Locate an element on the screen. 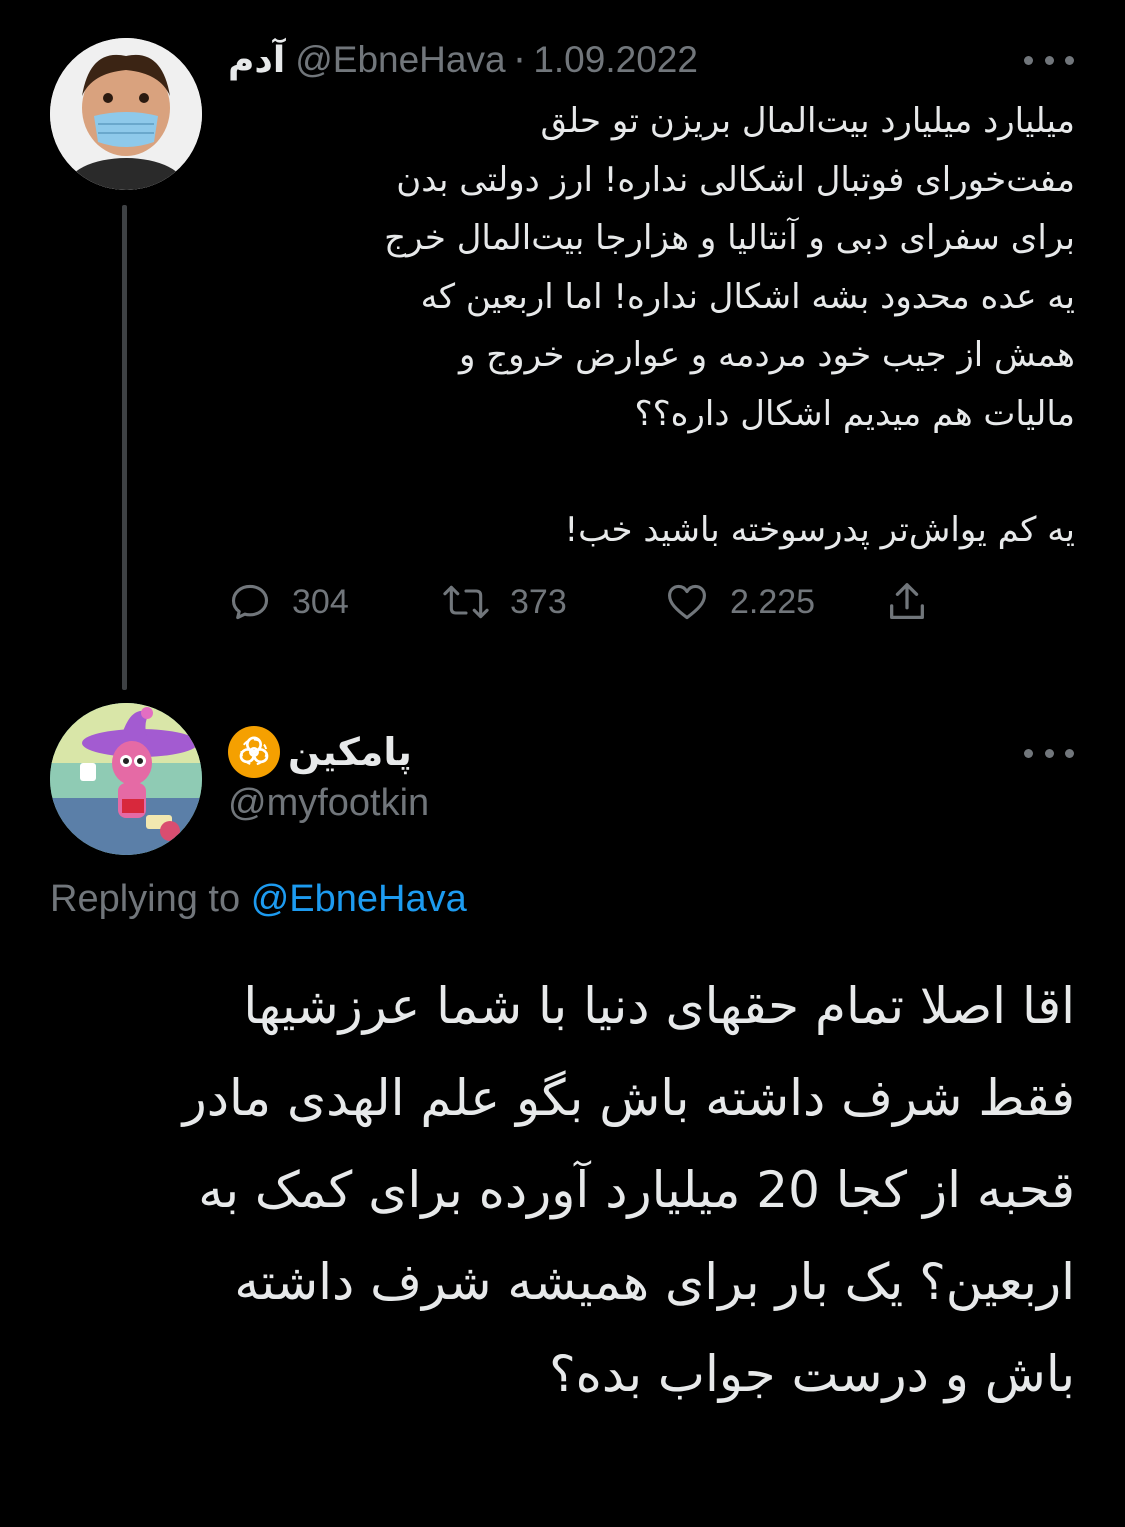 Image resolution: width=1125 pixels, height=1527 pixels. share-button is located at coordinates (907, 602).